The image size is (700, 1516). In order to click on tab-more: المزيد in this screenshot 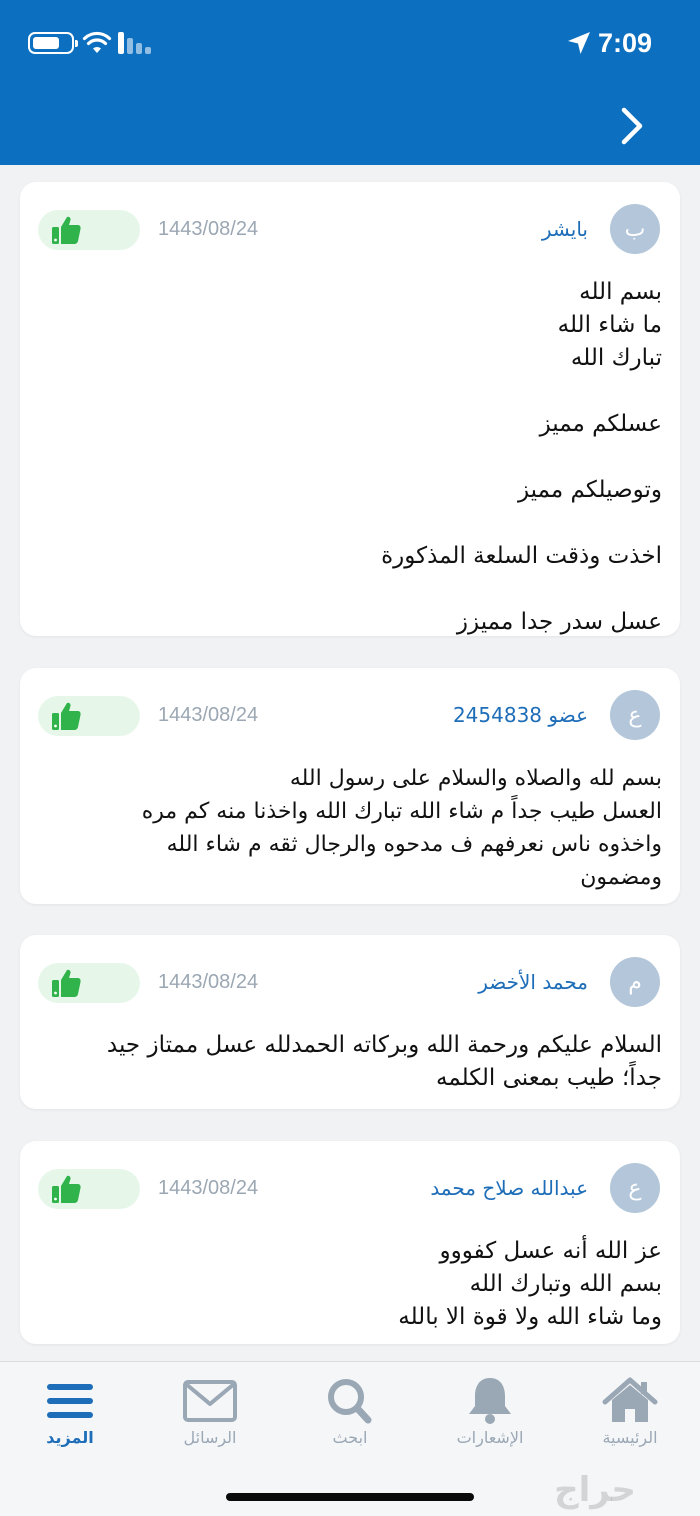, I will do `click(70, 1412)`.